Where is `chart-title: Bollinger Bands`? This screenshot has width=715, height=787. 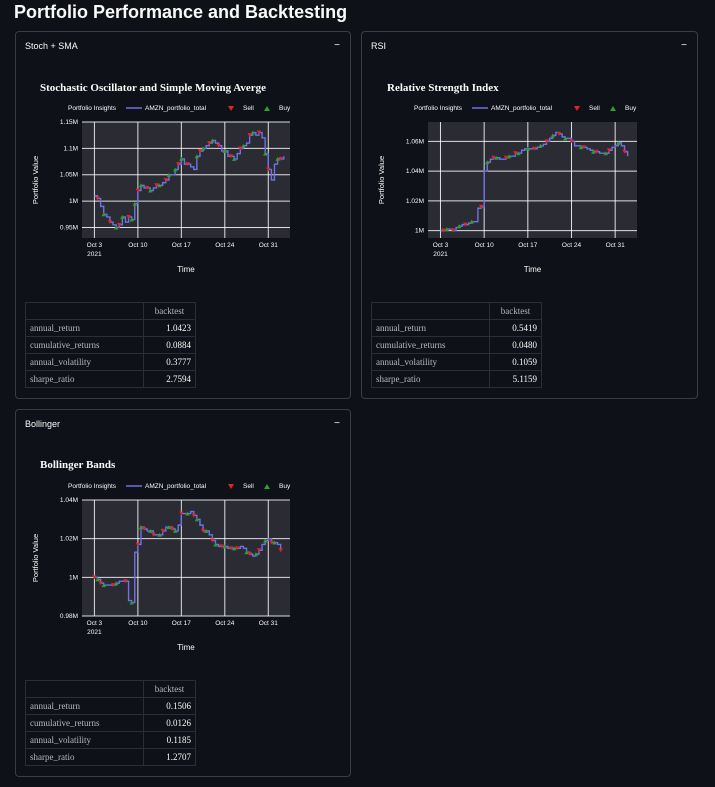
chart-title: Bollinger Bands is located at coordinates (78, 465).